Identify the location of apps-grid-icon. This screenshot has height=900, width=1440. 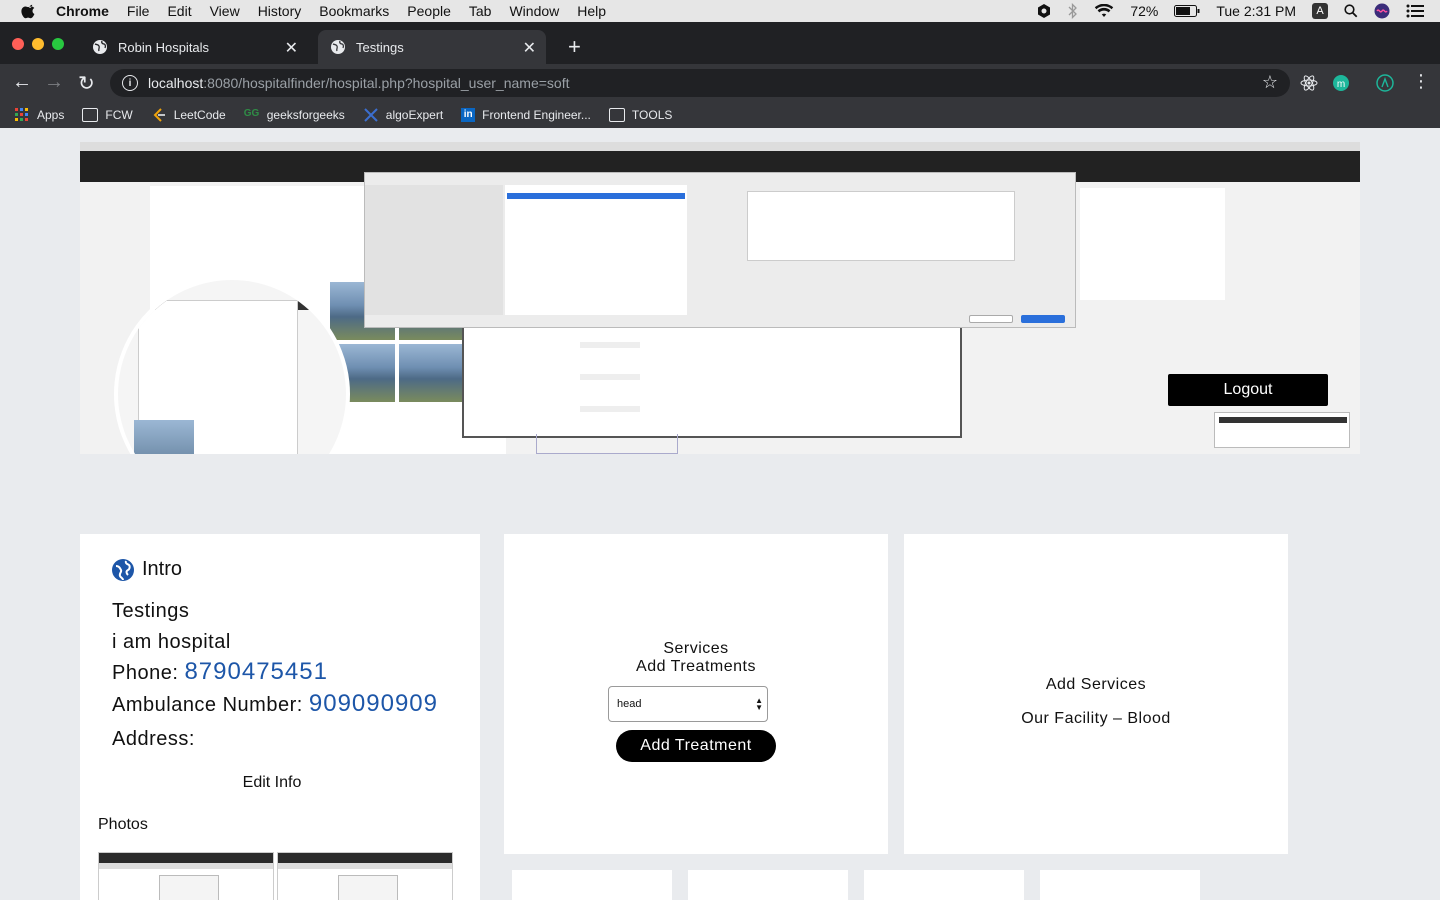
(21, 114).